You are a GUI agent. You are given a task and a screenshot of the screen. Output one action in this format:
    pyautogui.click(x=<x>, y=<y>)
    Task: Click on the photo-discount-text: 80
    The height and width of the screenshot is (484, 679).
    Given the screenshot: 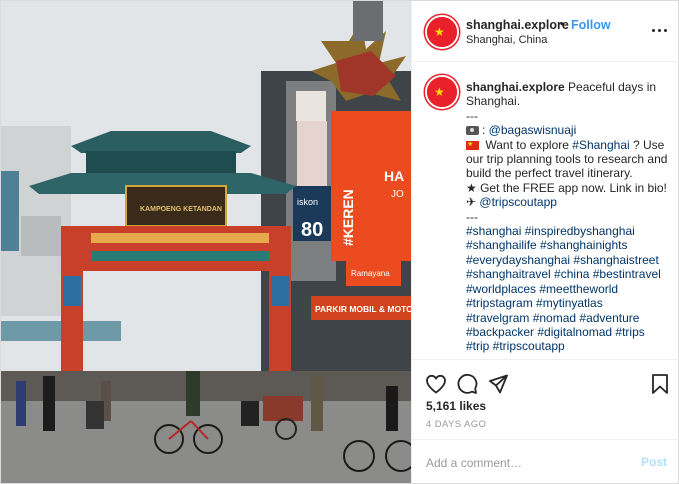 What is the action you would take?
    pyautogui.click(x=312, y=230)
    